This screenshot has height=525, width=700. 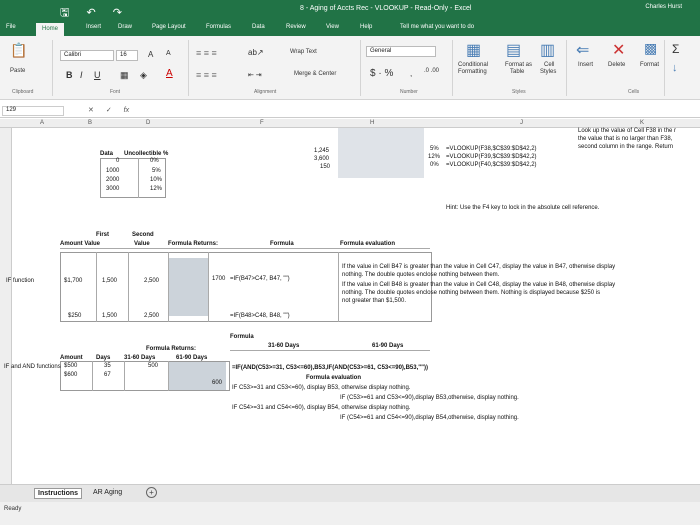 I want to click on if-formula: =IF(B47>C47, B47, ""), so click(x=260, y=279).